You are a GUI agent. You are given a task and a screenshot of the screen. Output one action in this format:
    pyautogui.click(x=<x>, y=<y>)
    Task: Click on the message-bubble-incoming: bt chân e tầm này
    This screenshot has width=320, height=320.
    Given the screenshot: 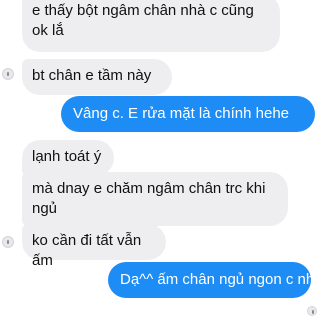 What is the action you would take?
    pyautogui.click(x=97, y=77)
    